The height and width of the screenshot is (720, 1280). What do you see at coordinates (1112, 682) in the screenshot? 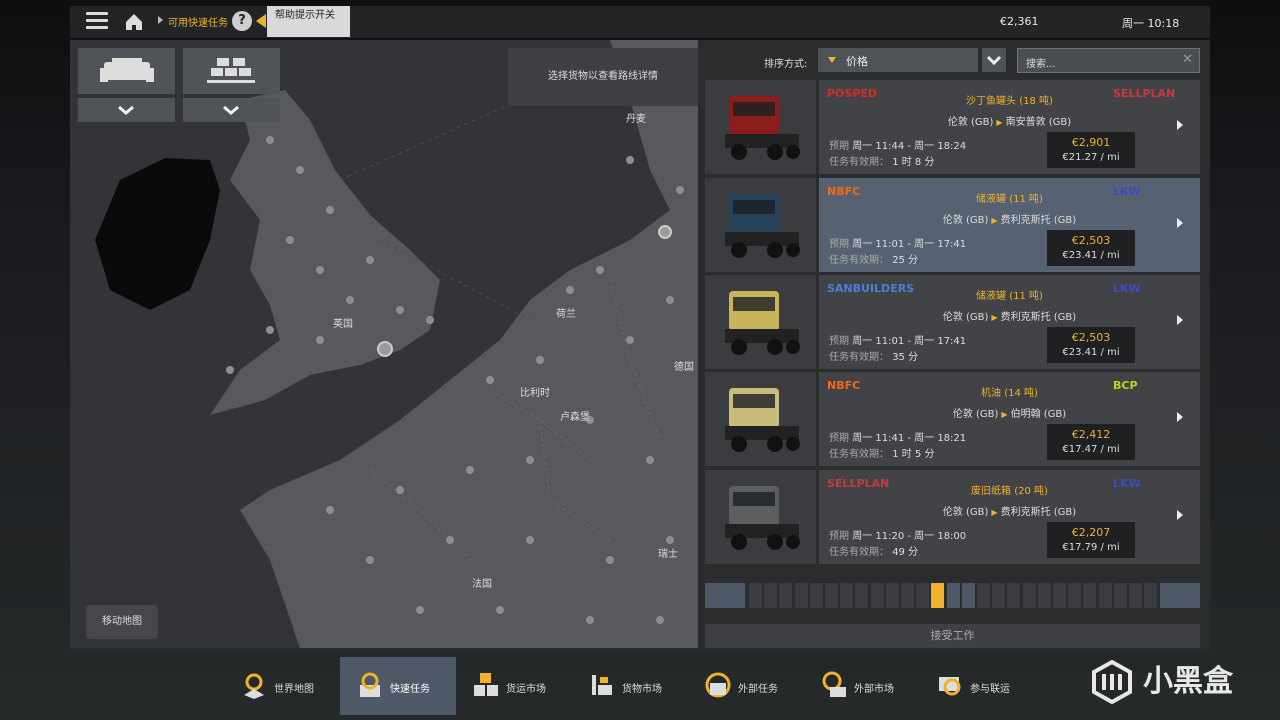
I see `xiaoheihe-logo-icon` at bounding box center [1112, 682].